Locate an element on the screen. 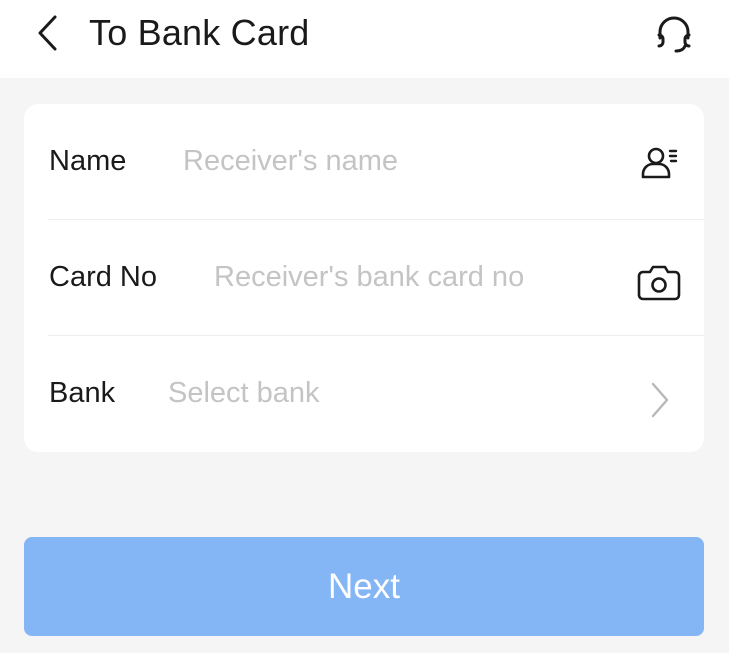 The width and height of the screenshot is (729, 653). contacts-button is located at coordinates (659, 163).